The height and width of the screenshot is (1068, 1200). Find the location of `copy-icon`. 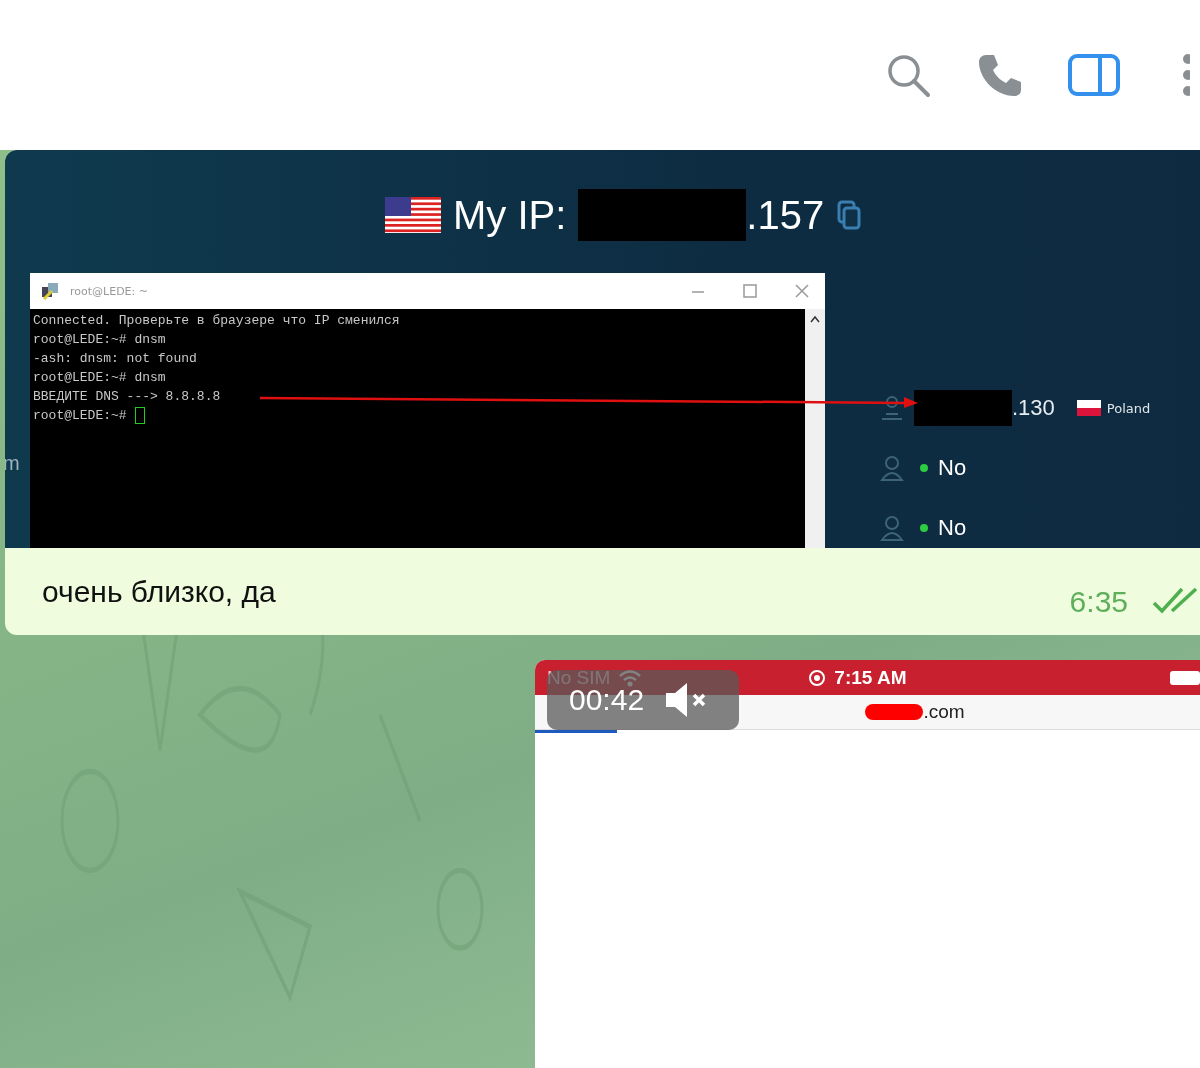

copy-icon is located at coordinates (849, 215).